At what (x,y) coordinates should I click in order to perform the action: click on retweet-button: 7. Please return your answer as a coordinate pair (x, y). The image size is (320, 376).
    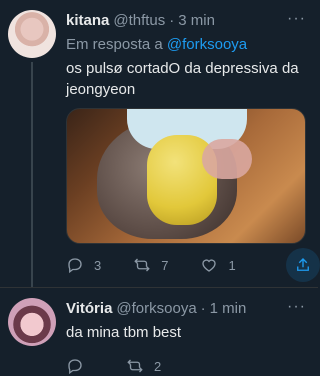
    Looking at the image, I should click on (150, 265).